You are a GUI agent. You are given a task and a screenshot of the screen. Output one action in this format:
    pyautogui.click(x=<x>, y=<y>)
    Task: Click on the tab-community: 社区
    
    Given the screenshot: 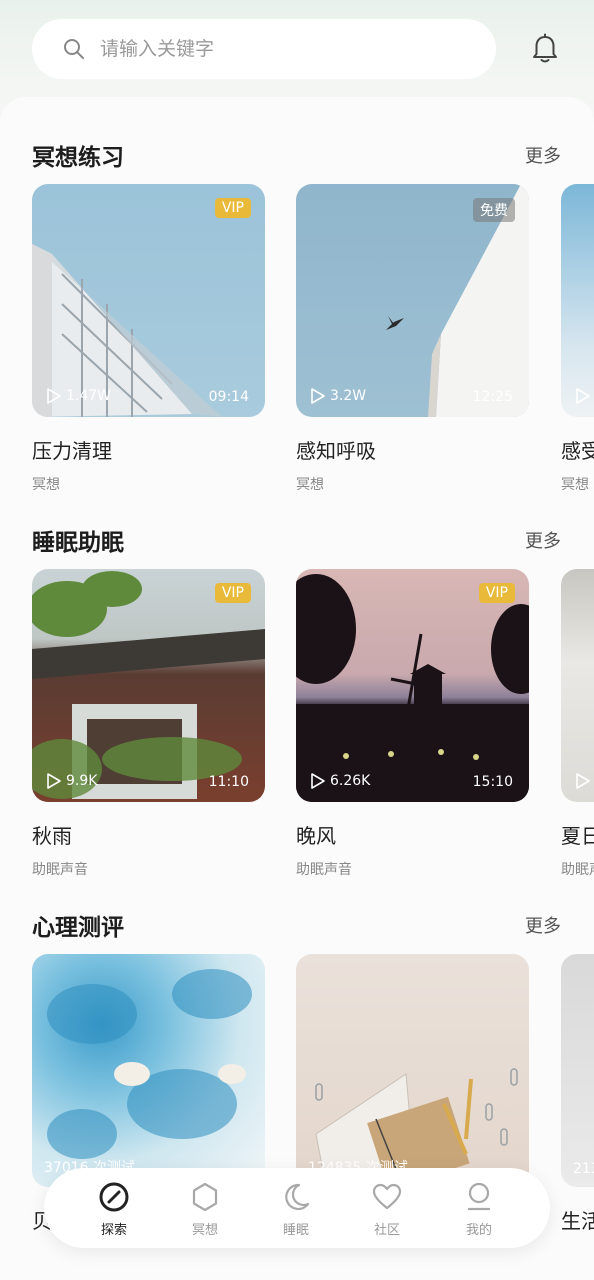 What is the action you would take?
    pyautogui.click(x=387, y=1209)
    